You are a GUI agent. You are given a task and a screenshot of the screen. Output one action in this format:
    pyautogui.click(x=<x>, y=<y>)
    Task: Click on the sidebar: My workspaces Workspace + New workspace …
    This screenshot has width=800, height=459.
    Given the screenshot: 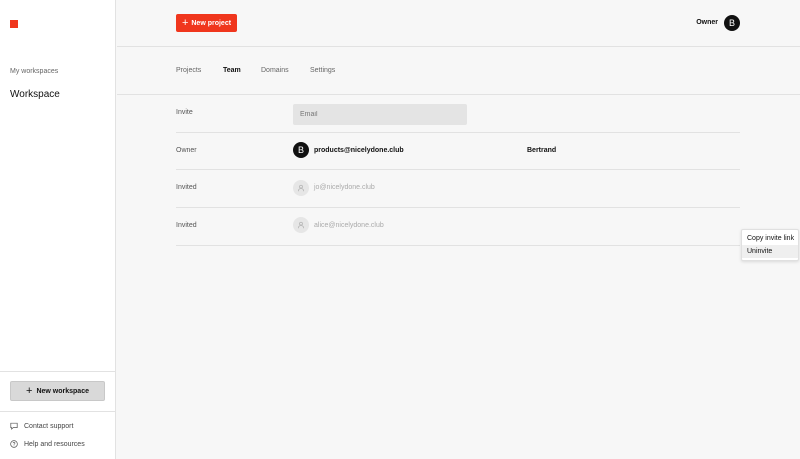 What is the action you would take?
    pyautogui.click(x=58, y=229)
    